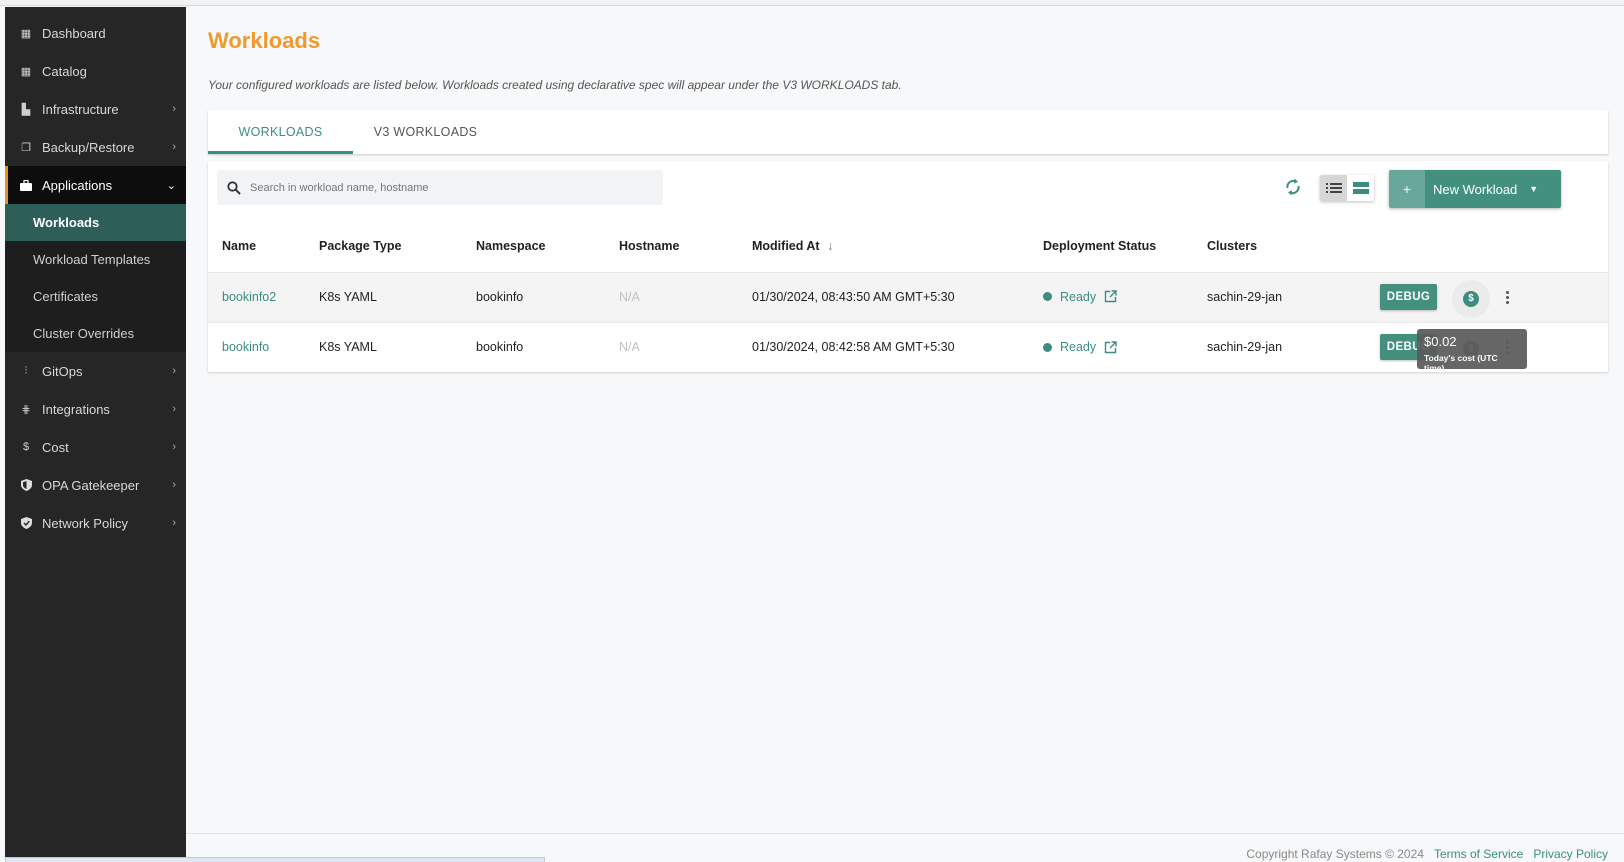  What do you see at coordinates (1507, 298) in the screenshot?
I see `more-options-icon` at bounding box center [1507, 298].